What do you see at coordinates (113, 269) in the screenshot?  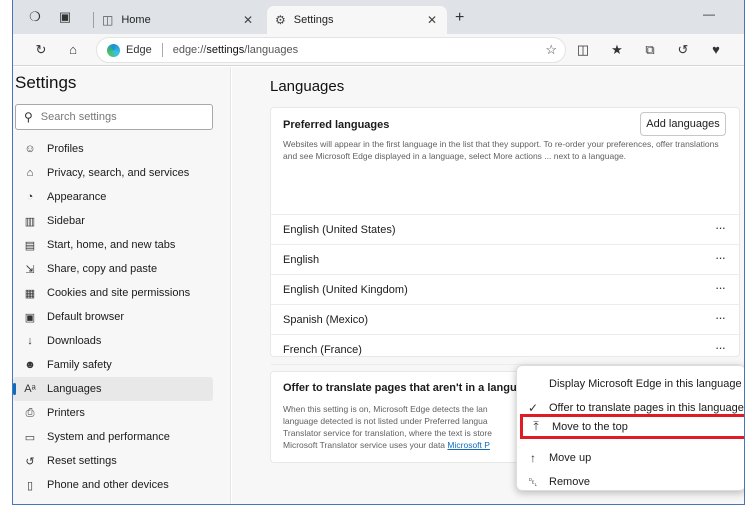 I see `sidebar-item-share-copy-and-paste: ⇲ Share, copy and paste` at bounding box center [113, 269].